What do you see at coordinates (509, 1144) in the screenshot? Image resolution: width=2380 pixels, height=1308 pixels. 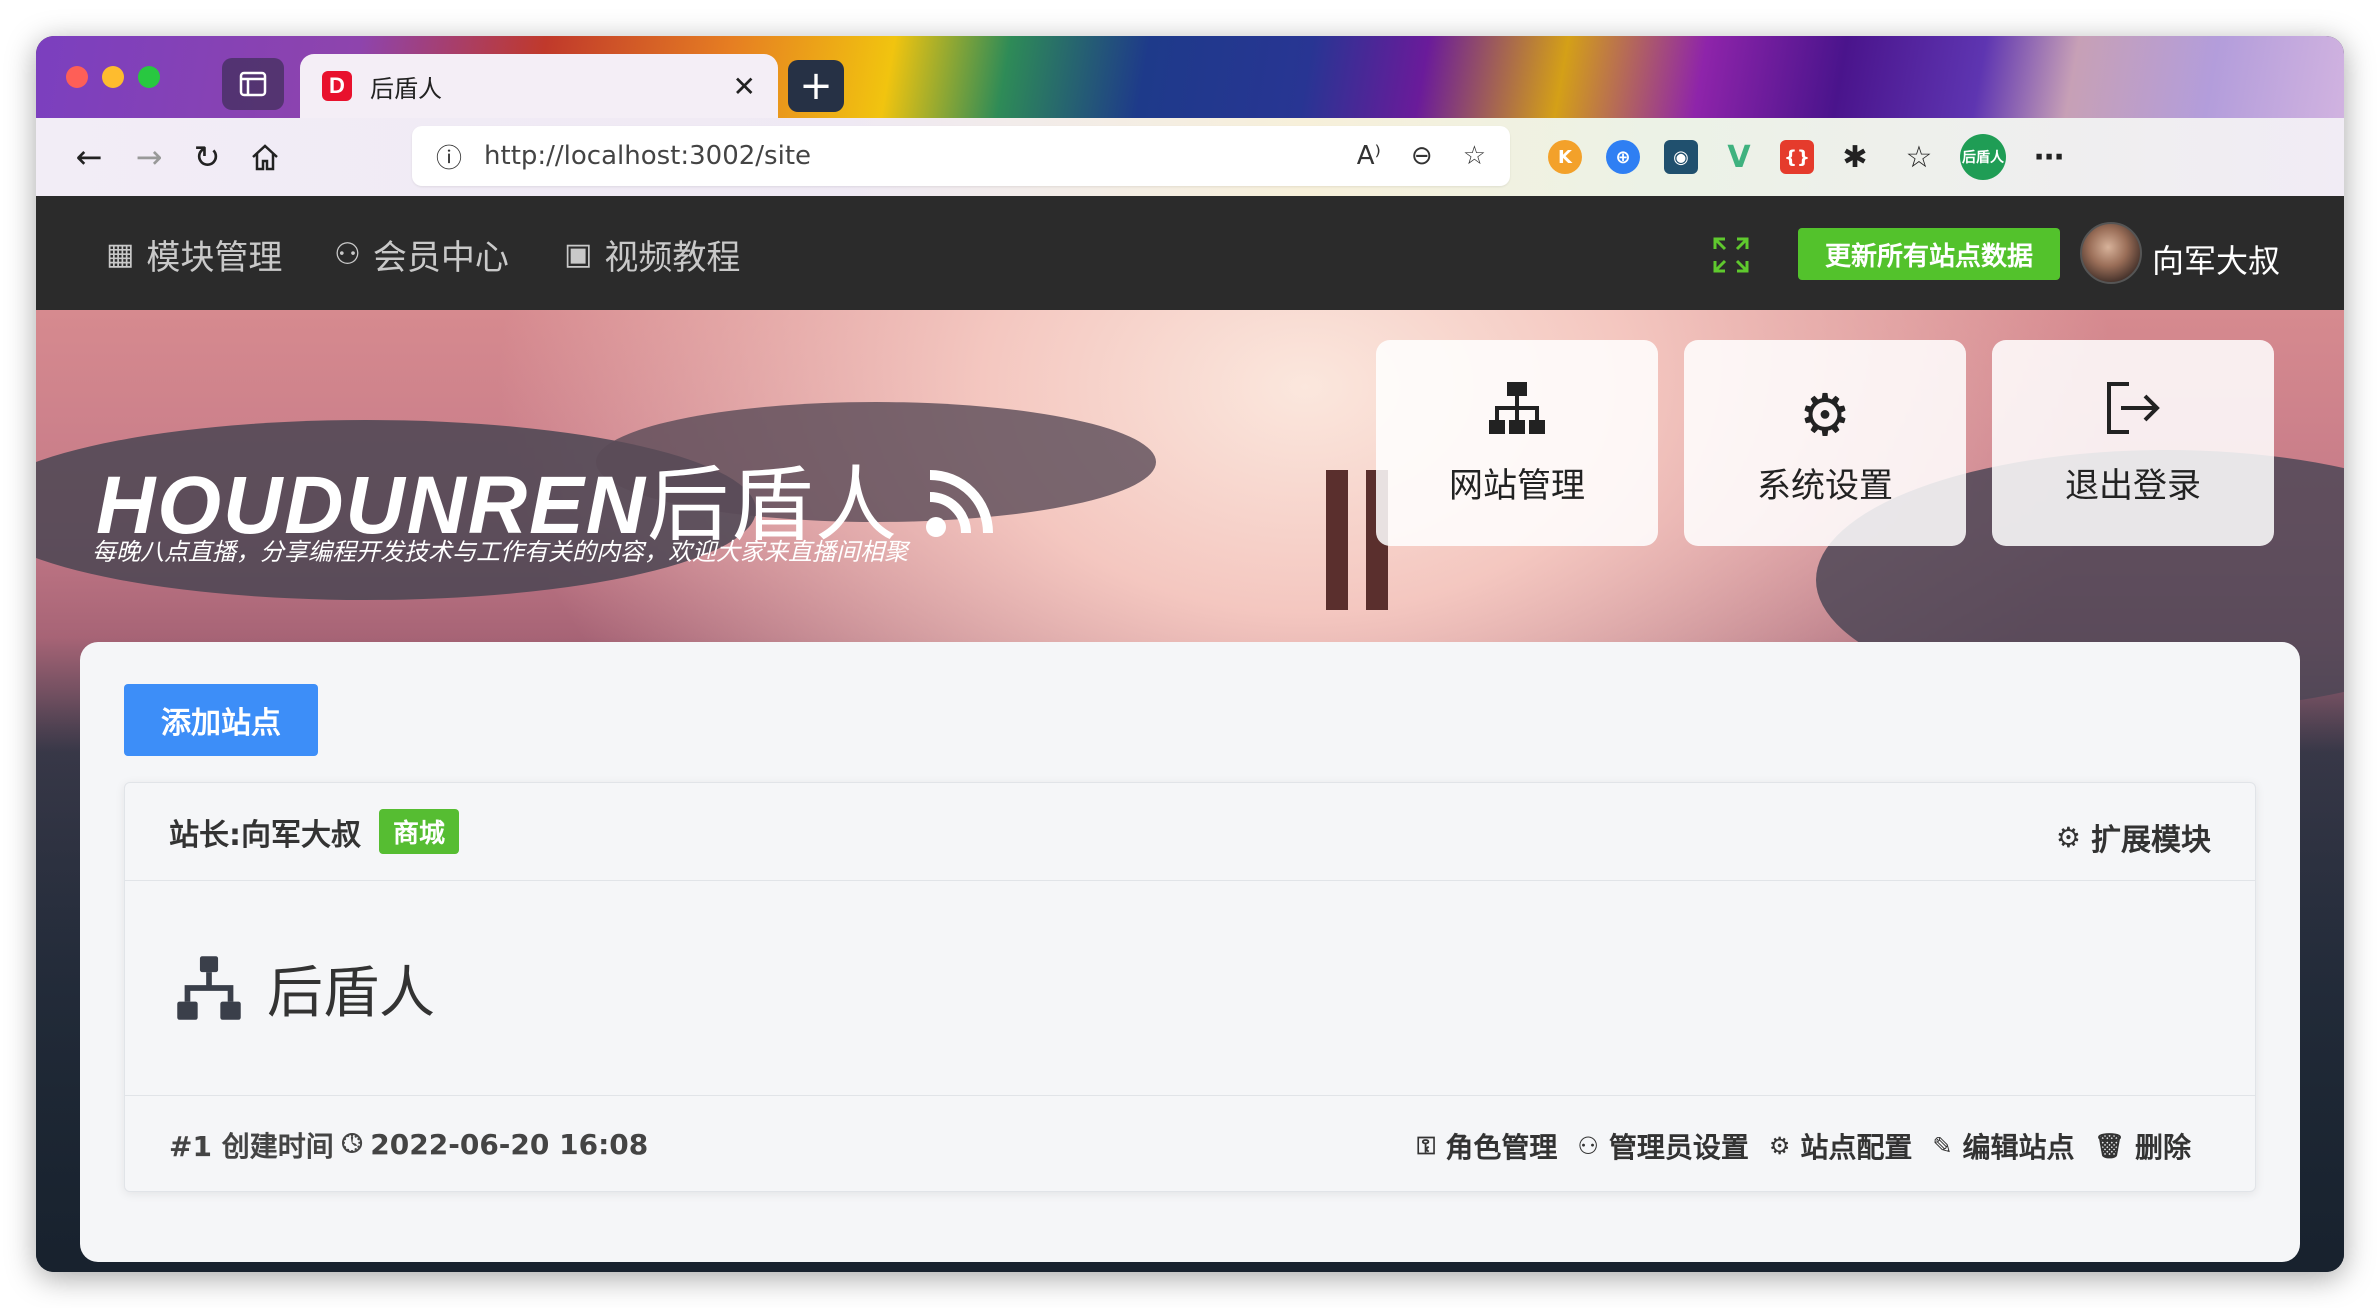 I see `created-time: 2022-06-20 16:08` at bounding box center [509, 1144].